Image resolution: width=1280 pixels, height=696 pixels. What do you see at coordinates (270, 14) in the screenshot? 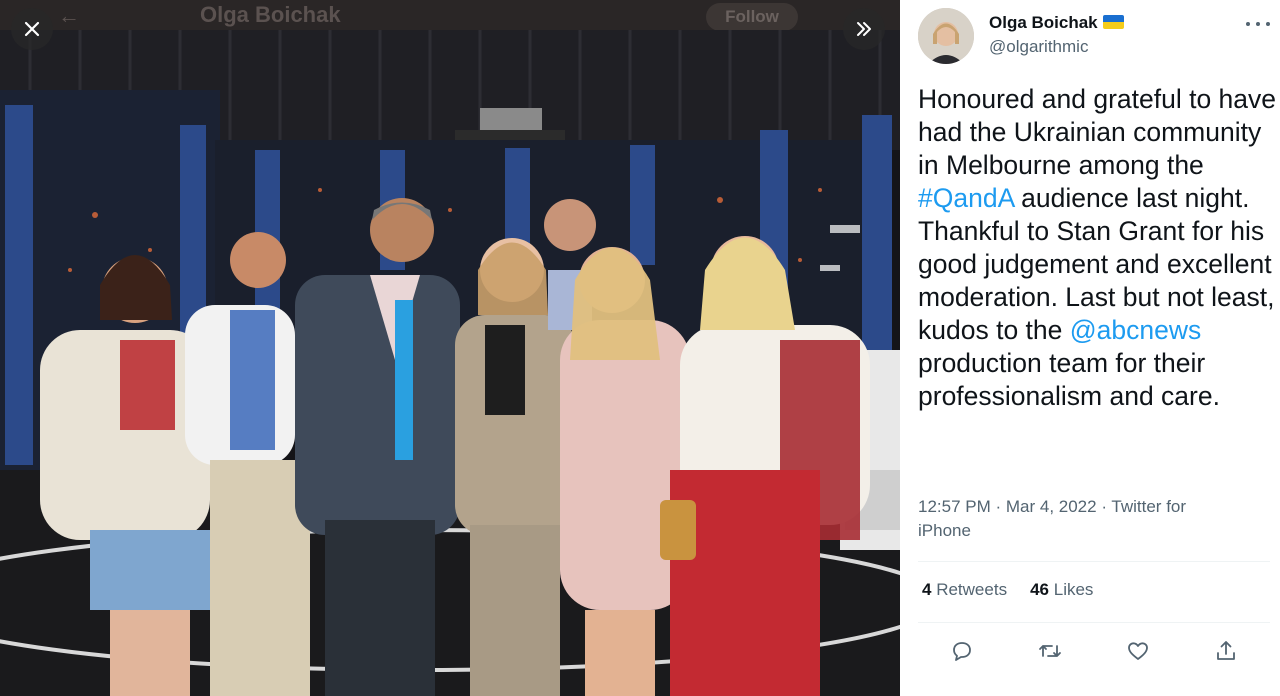
I see `background-author-name: Olga Boichak` at bounding box center [270, 14].